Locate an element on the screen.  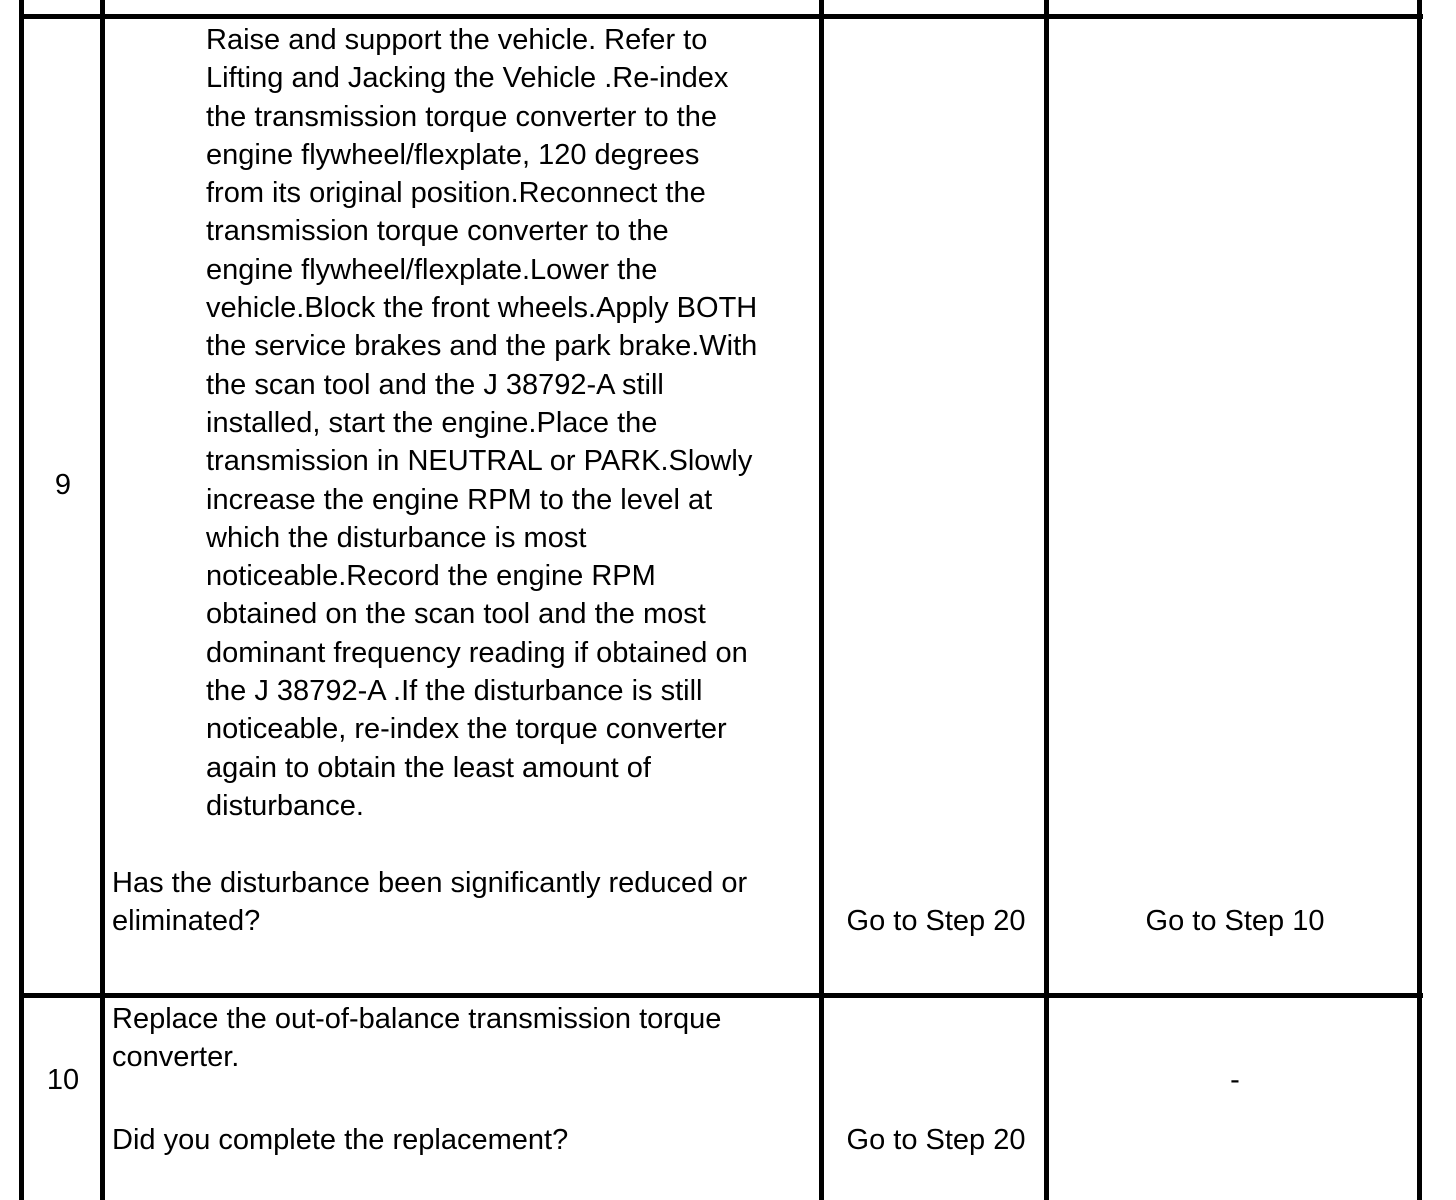
step-number: 10 is located at coordinates (63, 1080).